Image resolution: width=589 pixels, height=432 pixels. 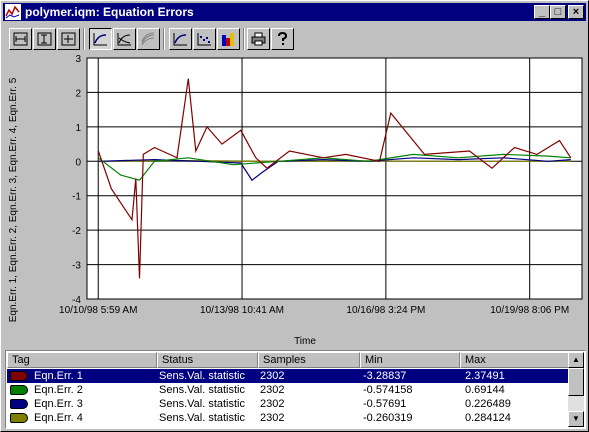 I want to click on scroll-thumb, so click(x=576, y=382).